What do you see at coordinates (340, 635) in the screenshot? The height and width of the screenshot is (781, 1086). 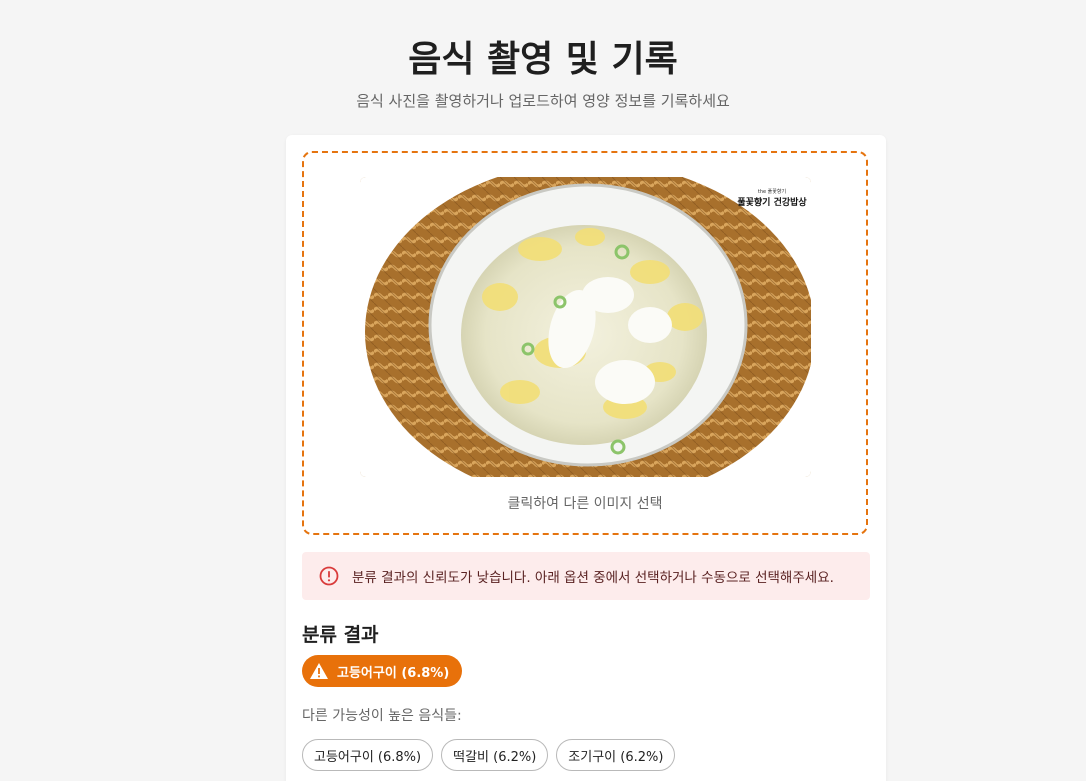 I see `classification-section-title: 분류 결과` at bounding box center [340, 635].